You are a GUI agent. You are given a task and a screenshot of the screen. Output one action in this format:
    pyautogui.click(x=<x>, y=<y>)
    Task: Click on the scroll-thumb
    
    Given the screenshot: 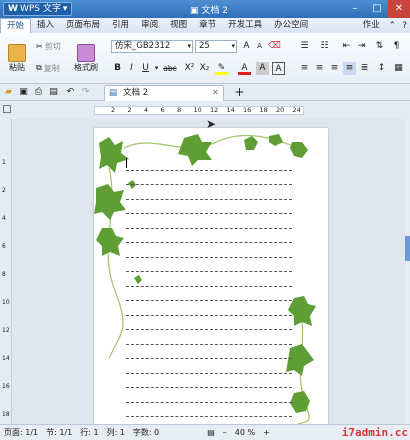 What is the action you would take?
    pyautogui.click(x=407, y=248)
    